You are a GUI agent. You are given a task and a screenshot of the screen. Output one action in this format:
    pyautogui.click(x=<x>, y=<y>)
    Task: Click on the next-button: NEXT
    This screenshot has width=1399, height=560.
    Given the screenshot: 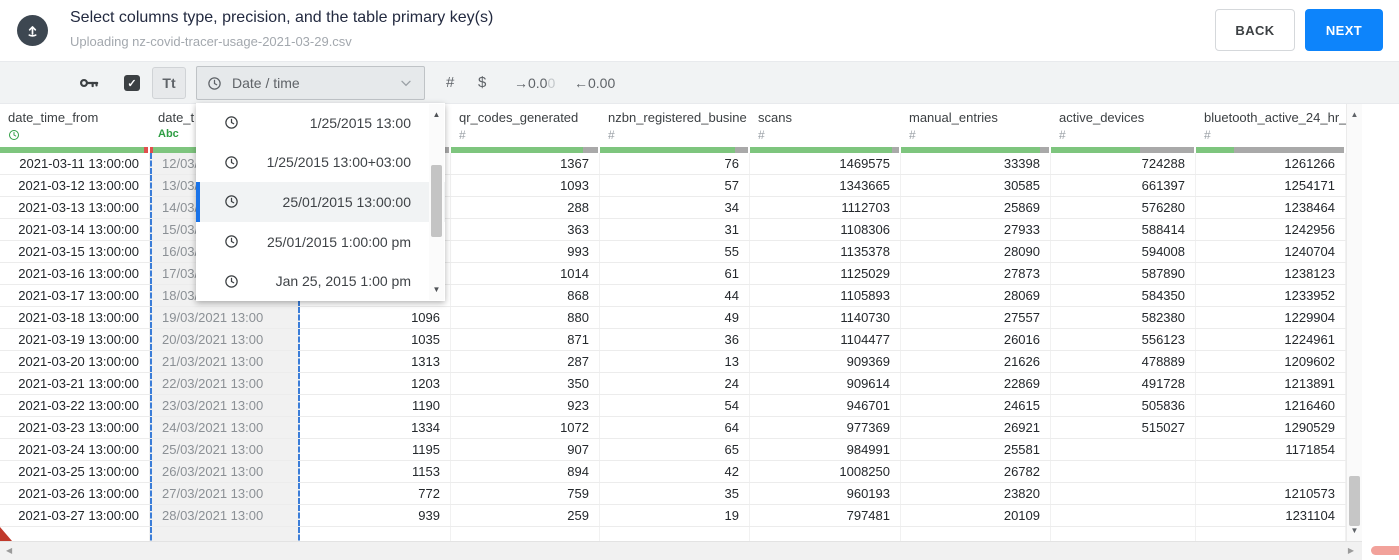 What is the action you would take?
    pyautogui.click(x=1344, y=30)
    